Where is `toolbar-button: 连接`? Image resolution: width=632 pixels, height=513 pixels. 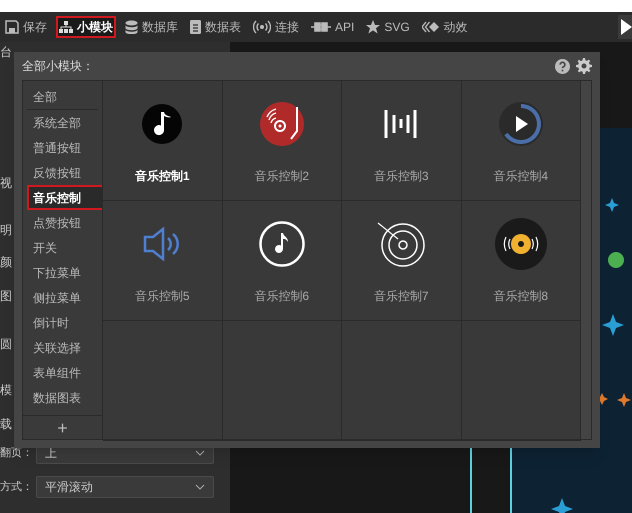
toolbar-button: 连接 is located at coordinates (276, 27).